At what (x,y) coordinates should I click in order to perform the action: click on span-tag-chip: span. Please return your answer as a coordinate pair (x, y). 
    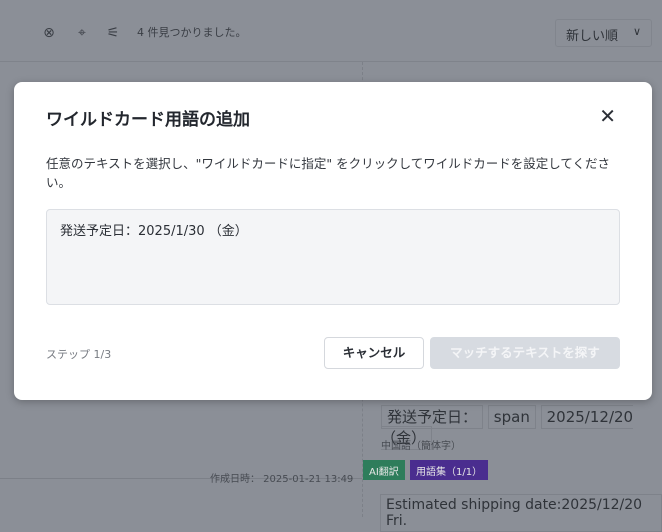
    Looking at the image, I should click on (511, 417).